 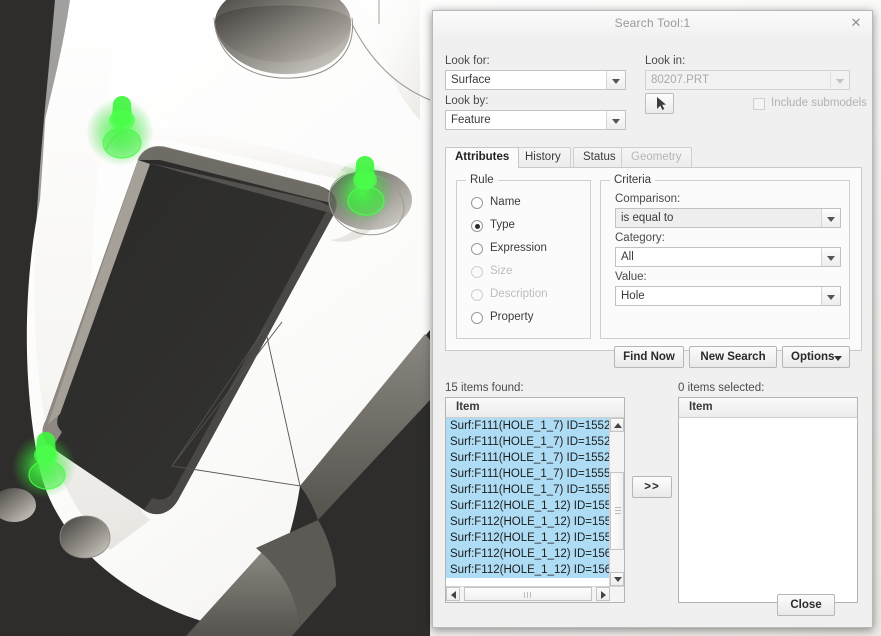 I want to click on select-object-button, so click(x=659, y=103).